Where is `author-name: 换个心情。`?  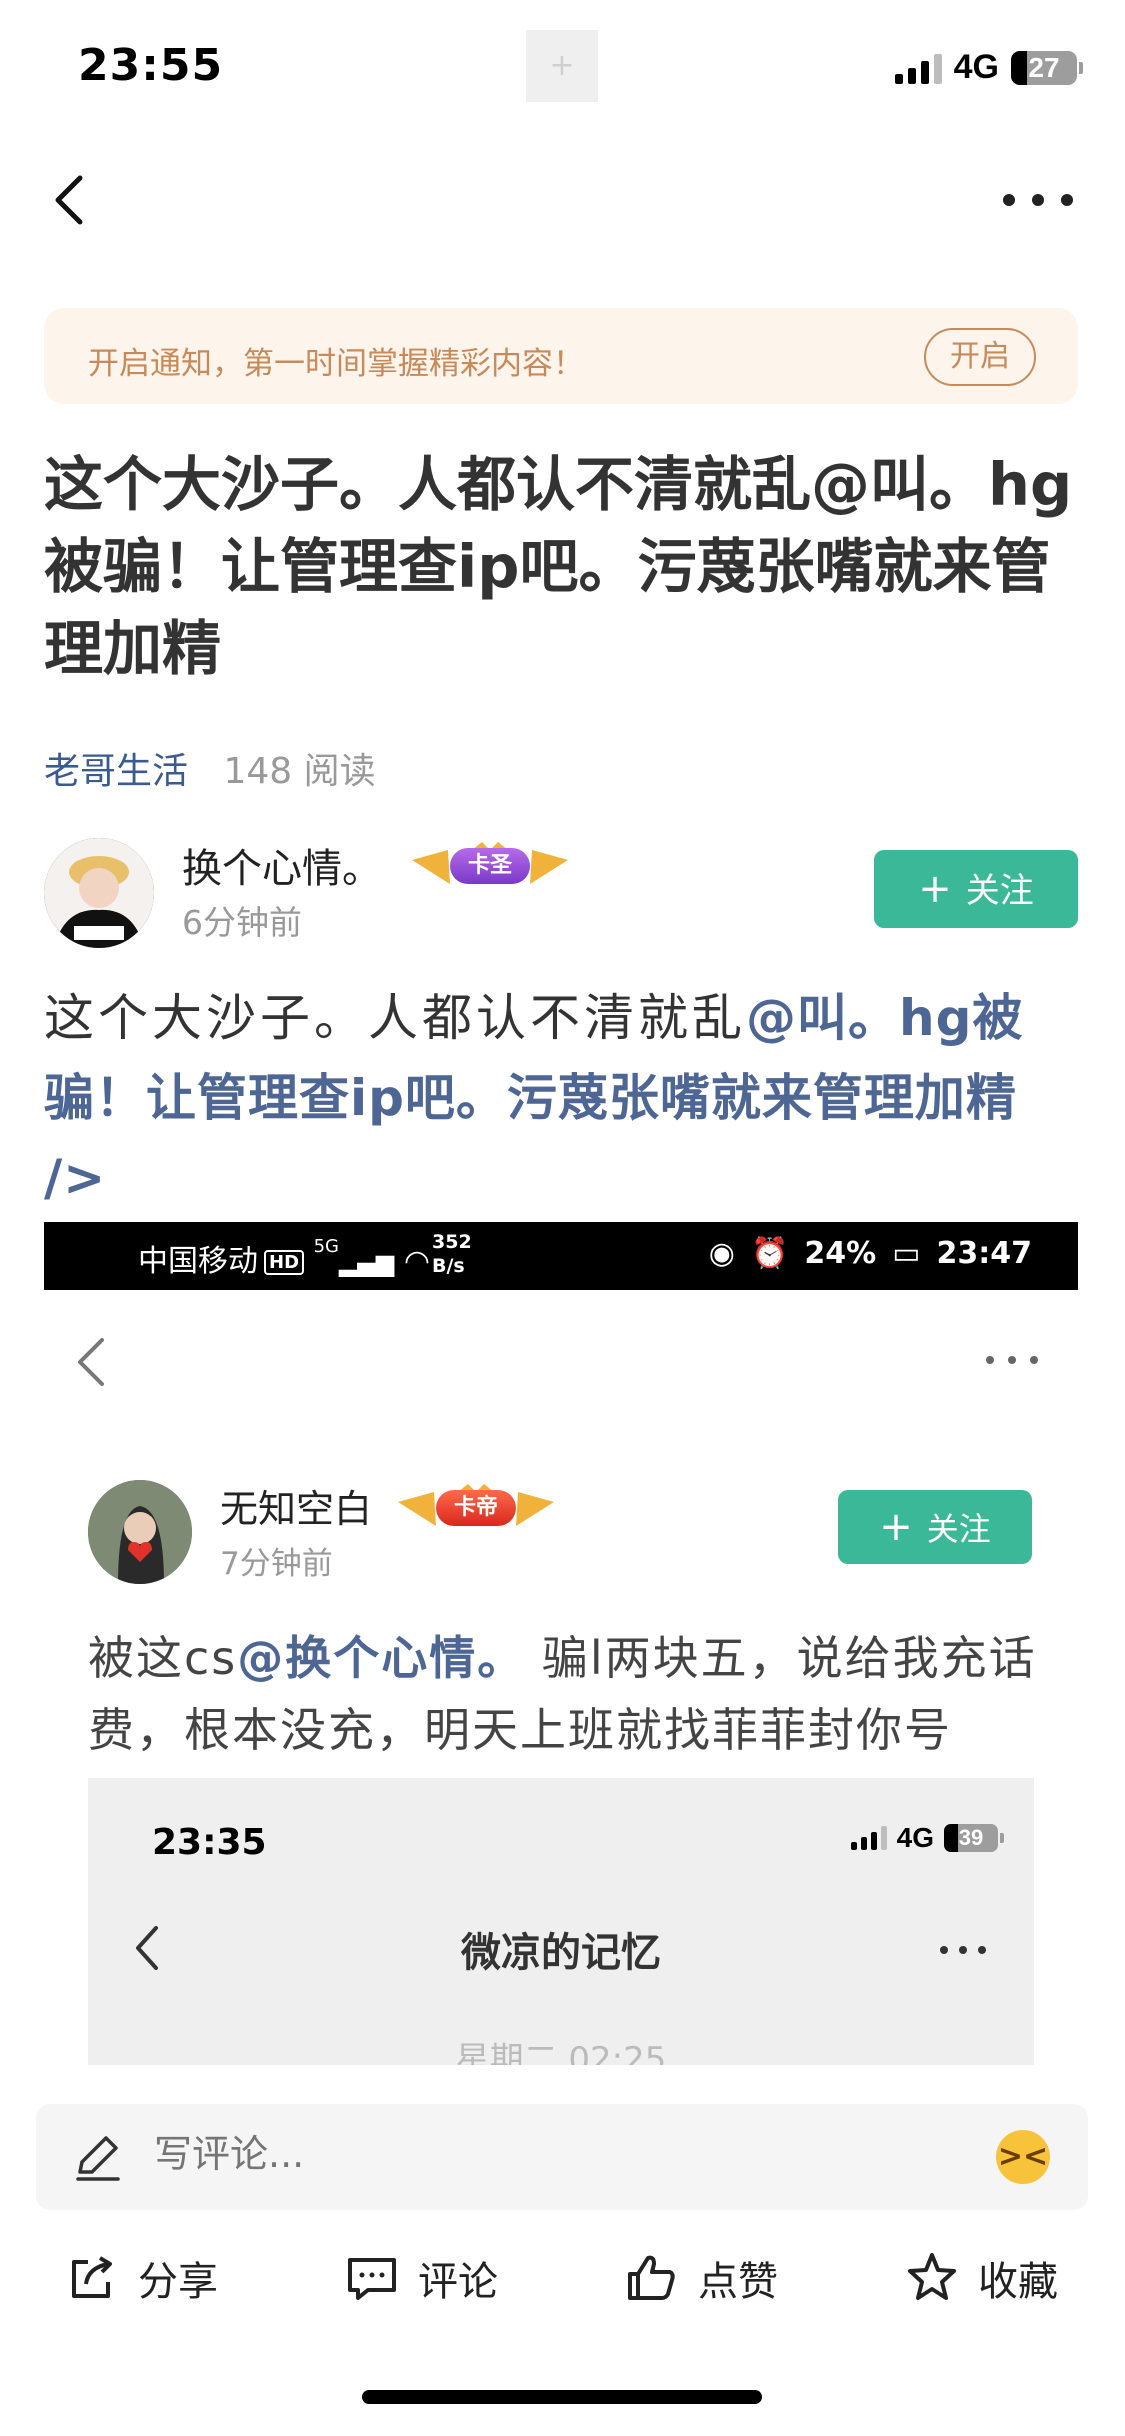 author-name: 换个心情。 is located at coordinates (282, 865).